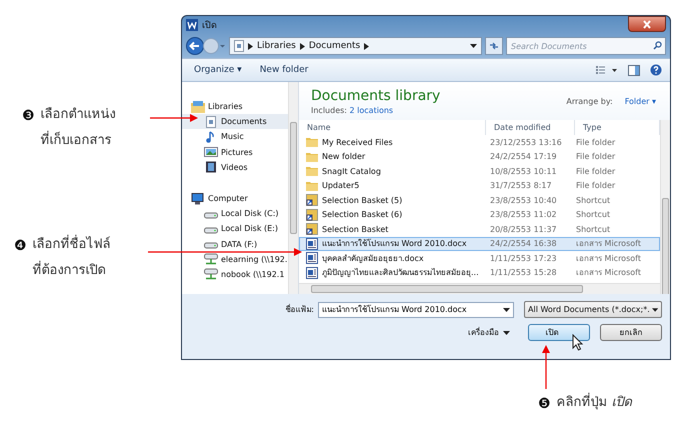 The height and width of the screenshot is (422, 673). What do you see at coordinates (544, 404) in the screenshot?
I see `step-number: ❺` at bounding box center [544, 404].